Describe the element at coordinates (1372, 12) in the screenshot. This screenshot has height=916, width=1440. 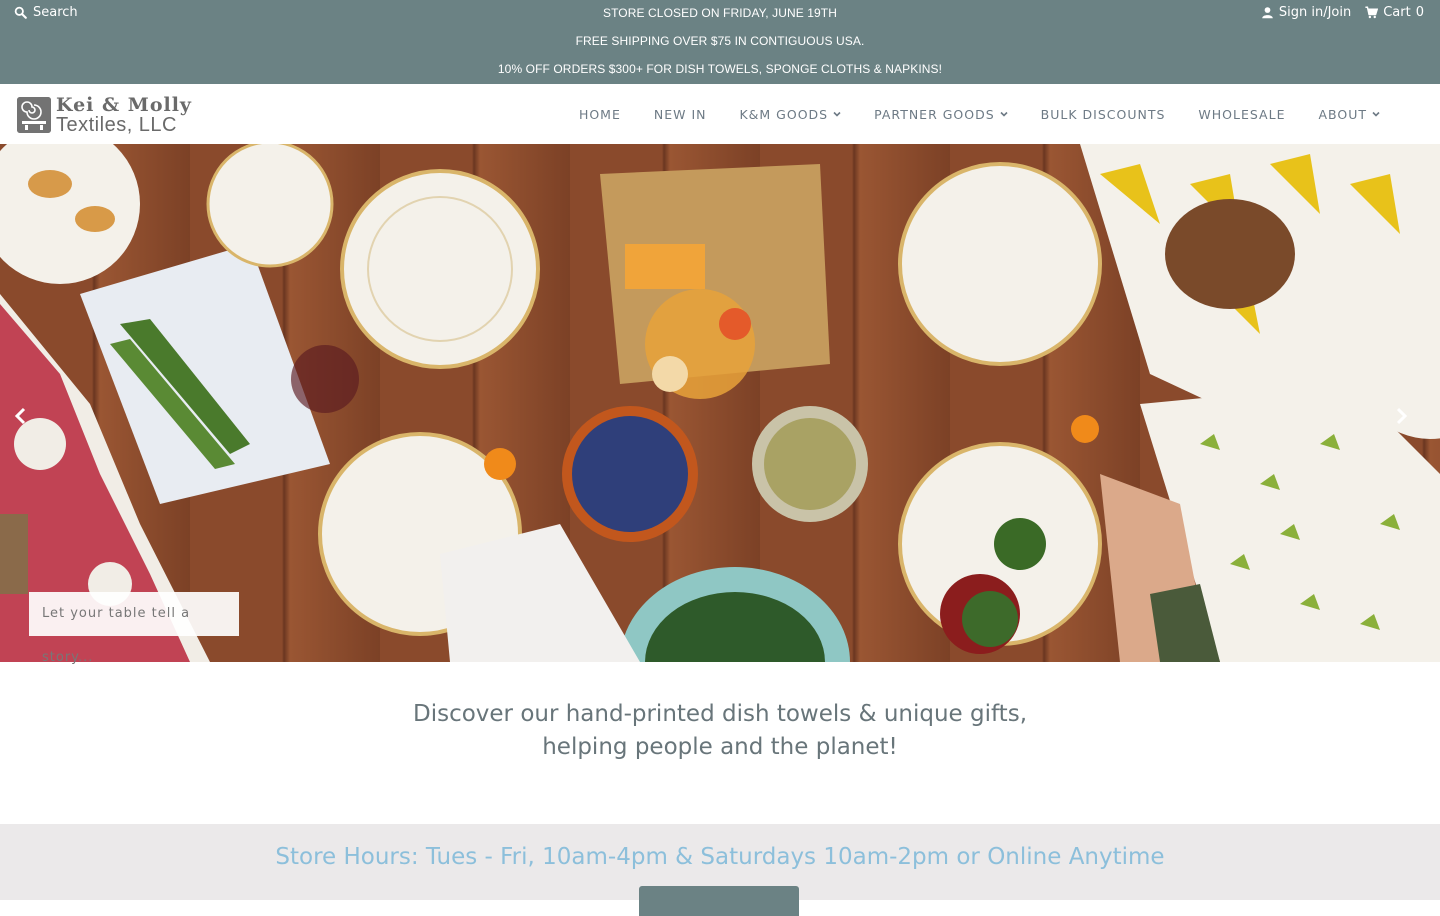
I see `cart-icon` at that location.